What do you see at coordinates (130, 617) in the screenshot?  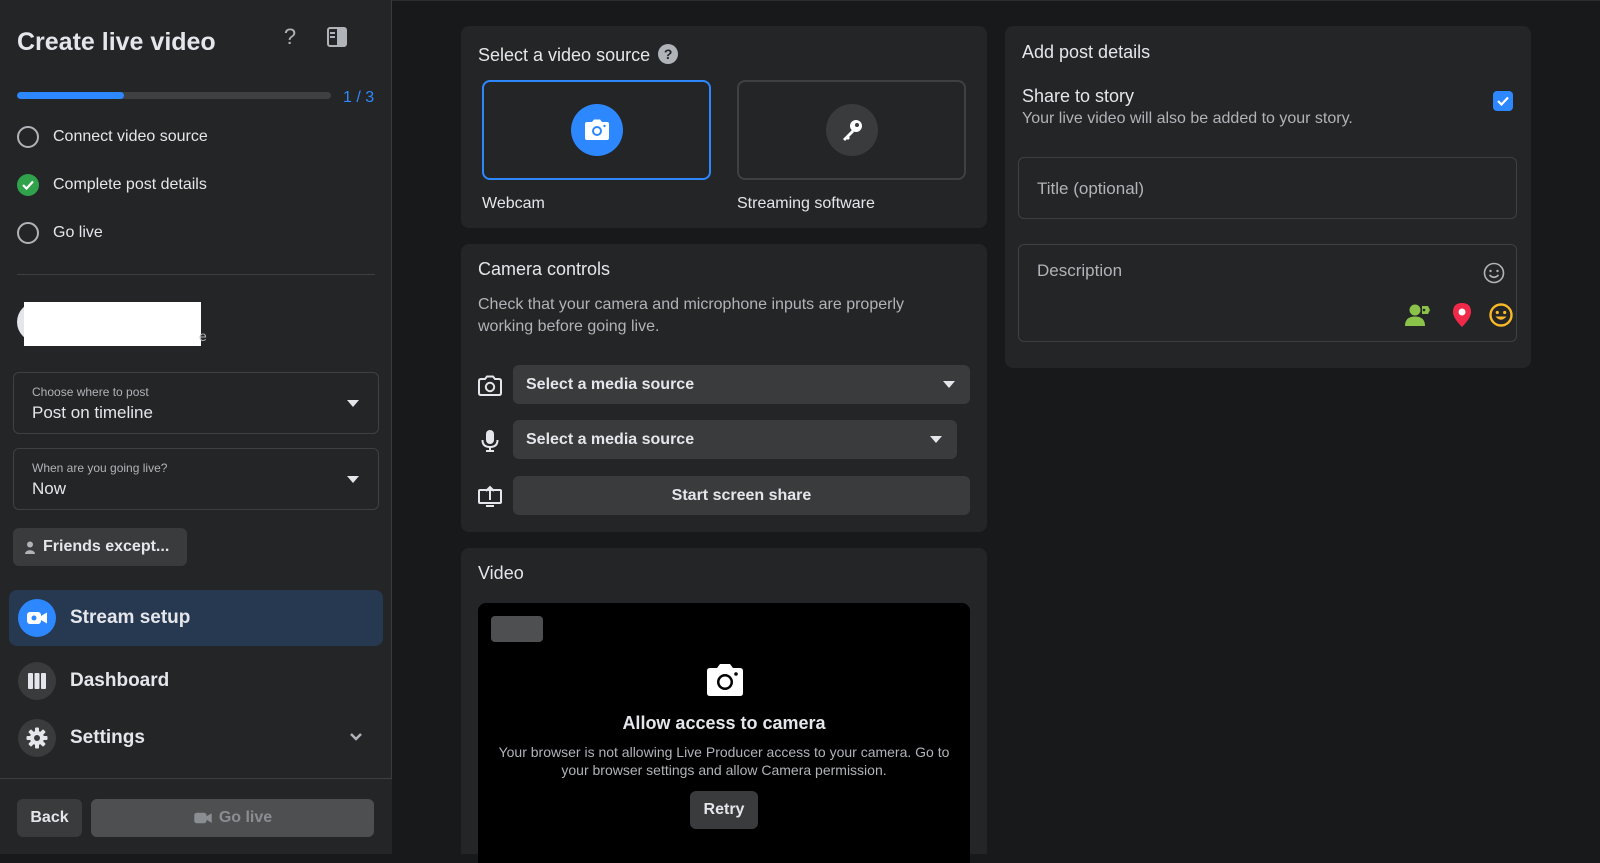 I see `nav-label: Stream setup` at bounding box center [130, 617].